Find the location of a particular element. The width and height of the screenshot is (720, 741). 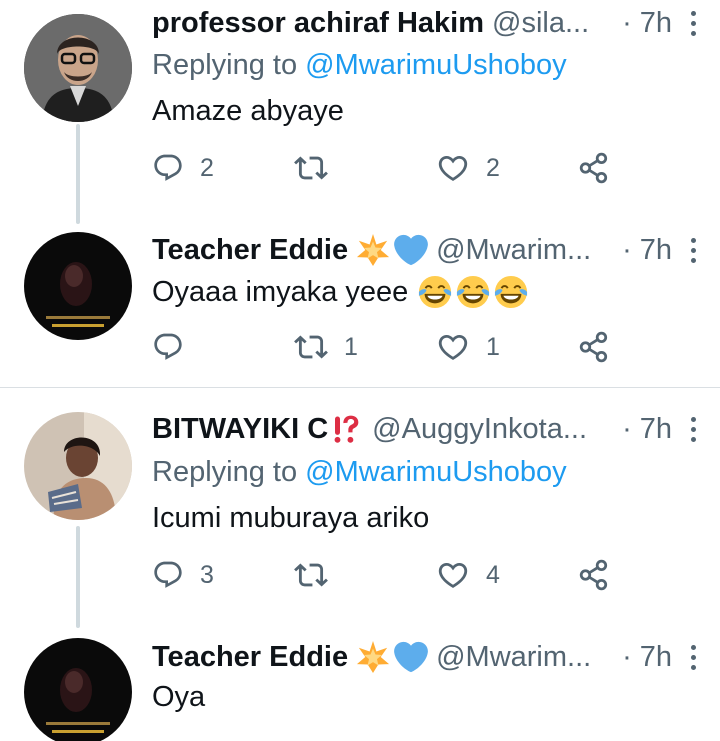

tweet-actions: 1 1 is located at coordinates (387, 347).